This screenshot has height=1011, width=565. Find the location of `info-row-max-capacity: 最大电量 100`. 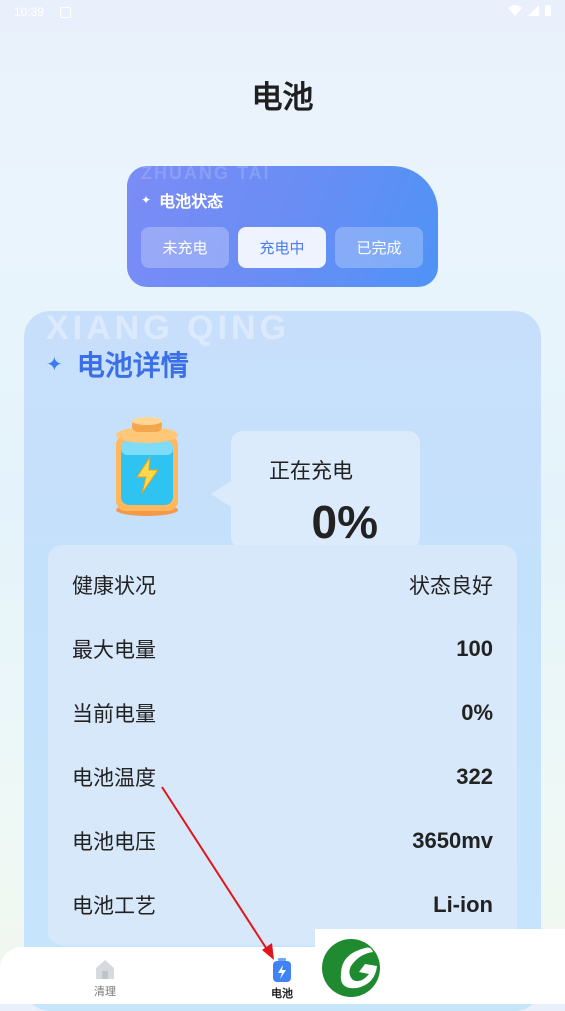

info-row-max-capacity: 最大电量 100 is located at coordinates (282, 649).